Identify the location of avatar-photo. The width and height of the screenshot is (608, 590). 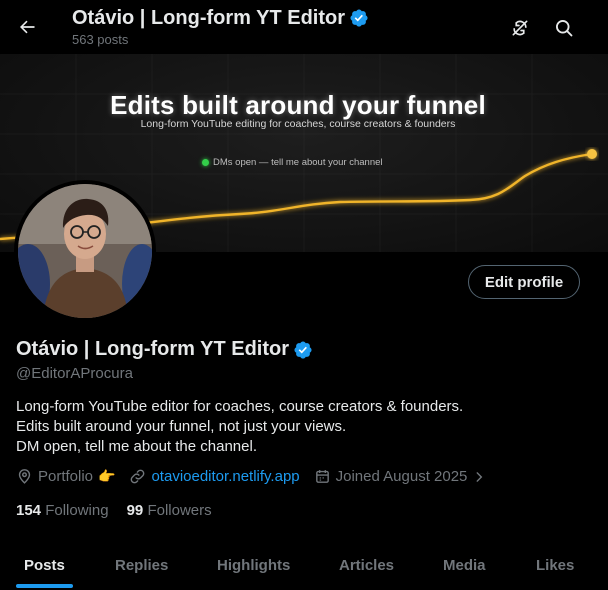
(85, 251).